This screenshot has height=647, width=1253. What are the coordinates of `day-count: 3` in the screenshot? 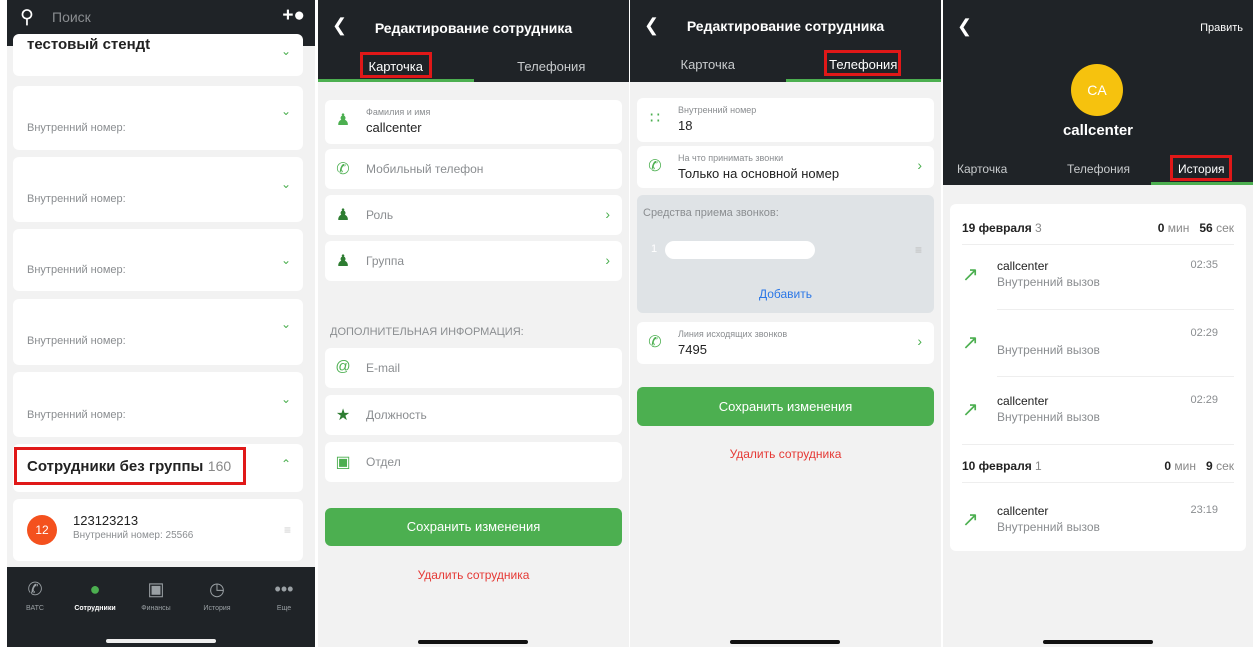 It's located at (1038, 228).